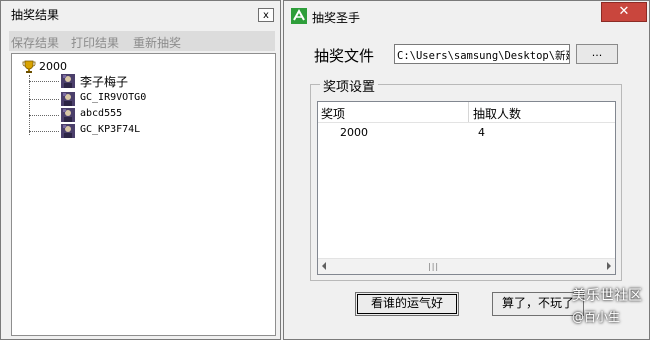 The width and height of the screenshot is (650, 340). What do you see at coordinates (349, 85) in the screenshot?
I see `prize-settings-title: 奖项设置` at bounding box center [349, 85].